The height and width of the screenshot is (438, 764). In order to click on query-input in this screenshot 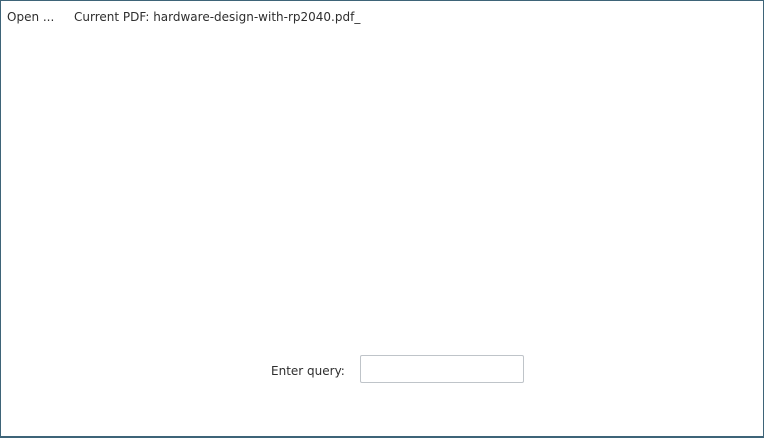, I will do `click(442, 369)`.